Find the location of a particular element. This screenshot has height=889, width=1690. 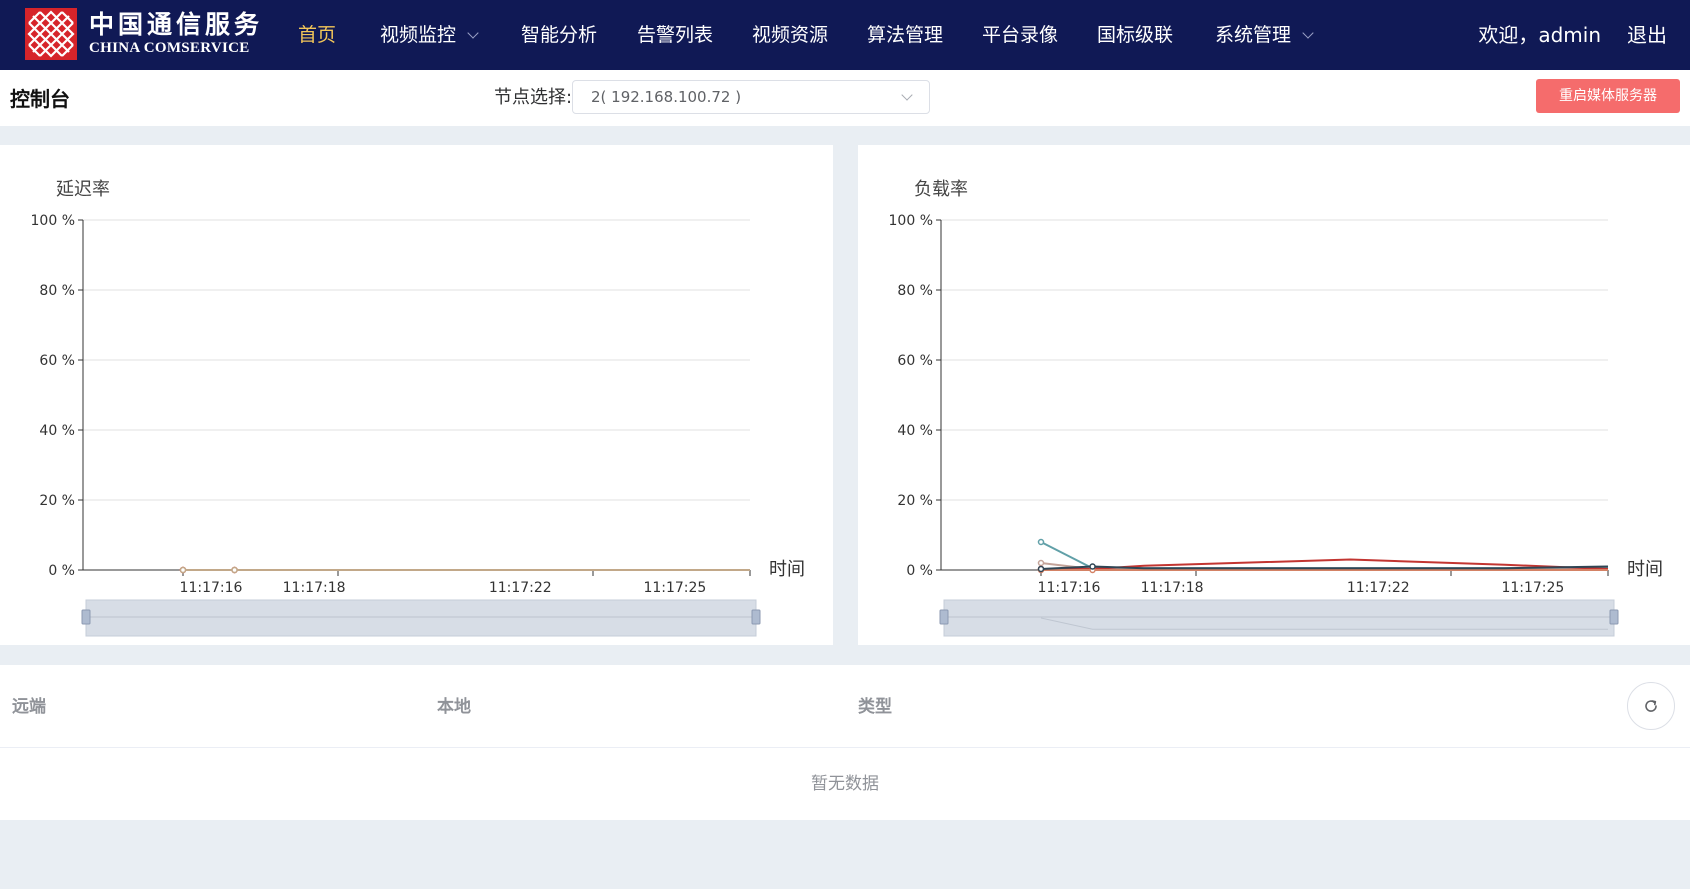

nav-home: 首页 is located at coordinates (317, 35).